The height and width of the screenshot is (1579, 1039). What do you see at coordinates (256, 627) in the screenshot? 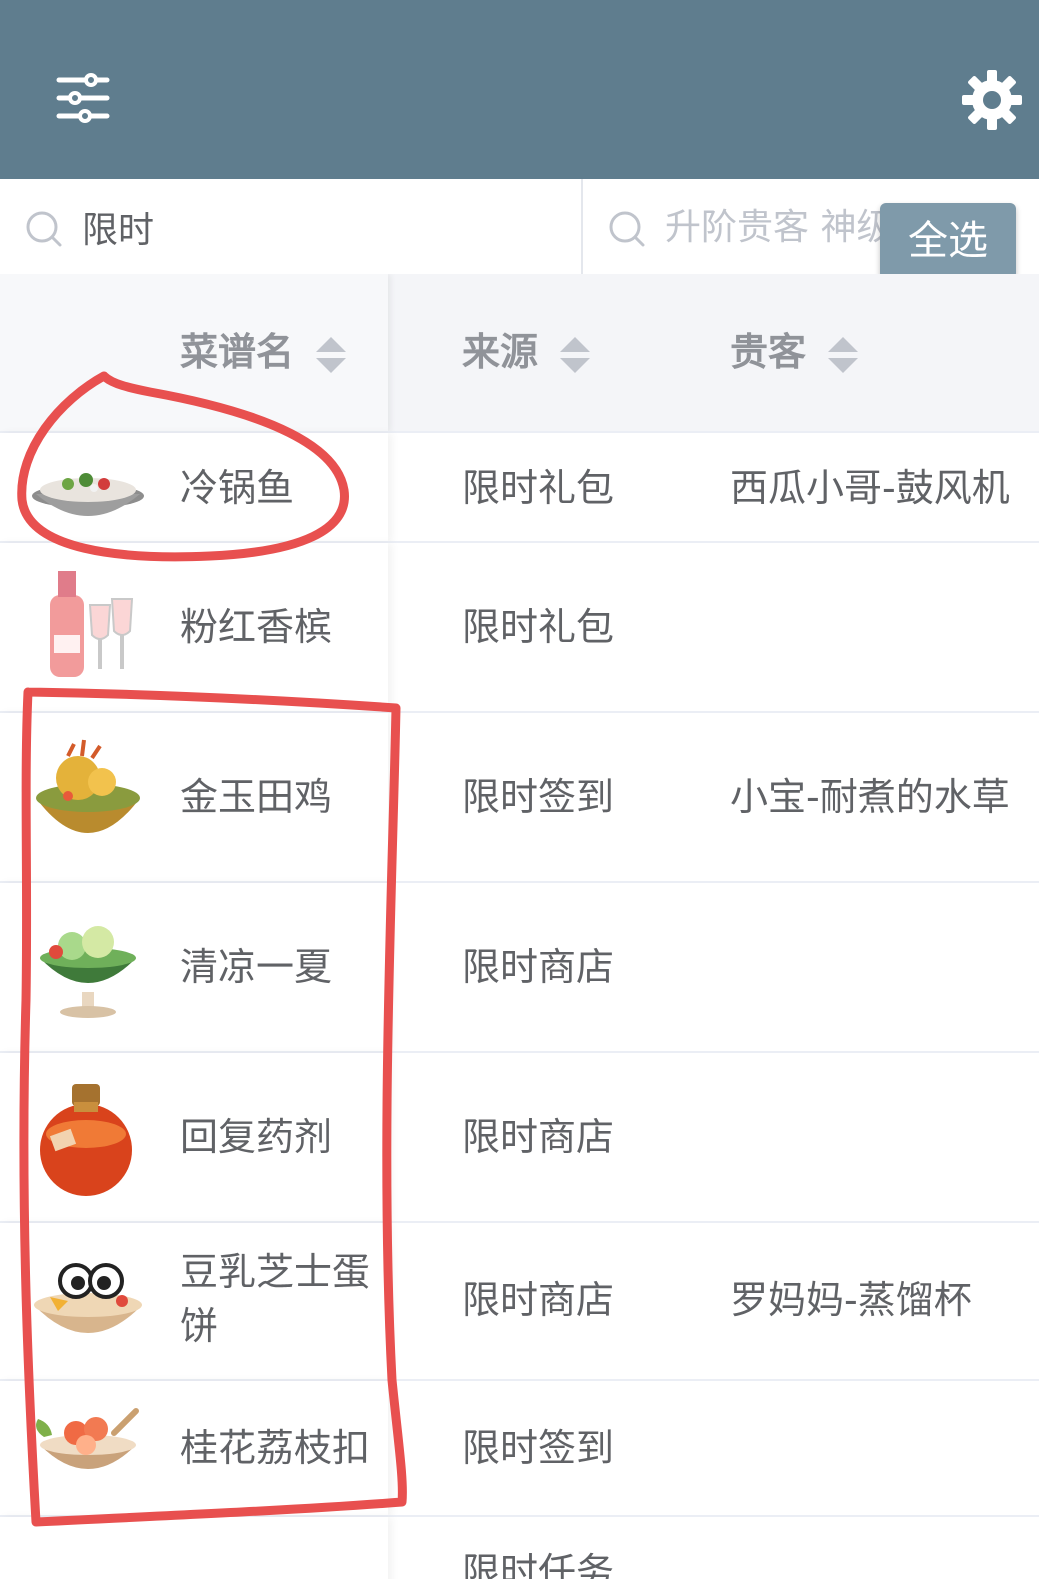
I see `recipe-name: 粉红香槟` at bounding box center [256, 627].